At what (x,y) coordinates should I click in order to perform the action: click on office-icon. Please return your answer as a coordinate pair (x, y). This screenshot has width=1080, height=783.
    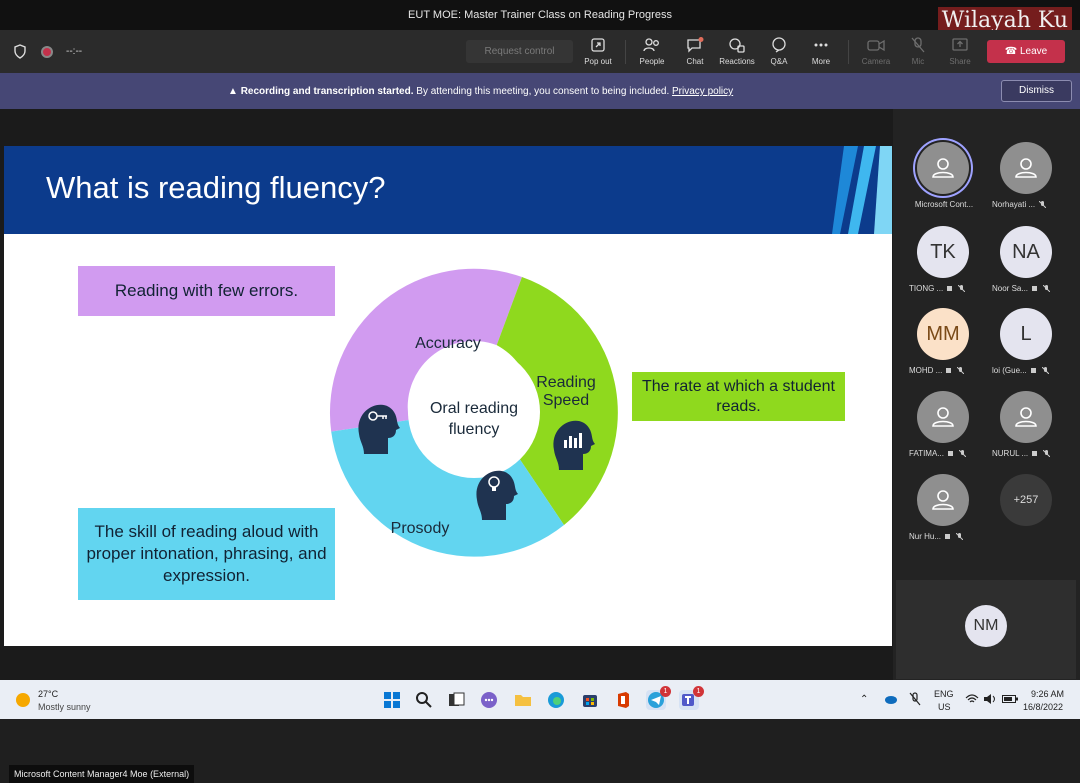
    Looking at the image, I should click on (623, 700).